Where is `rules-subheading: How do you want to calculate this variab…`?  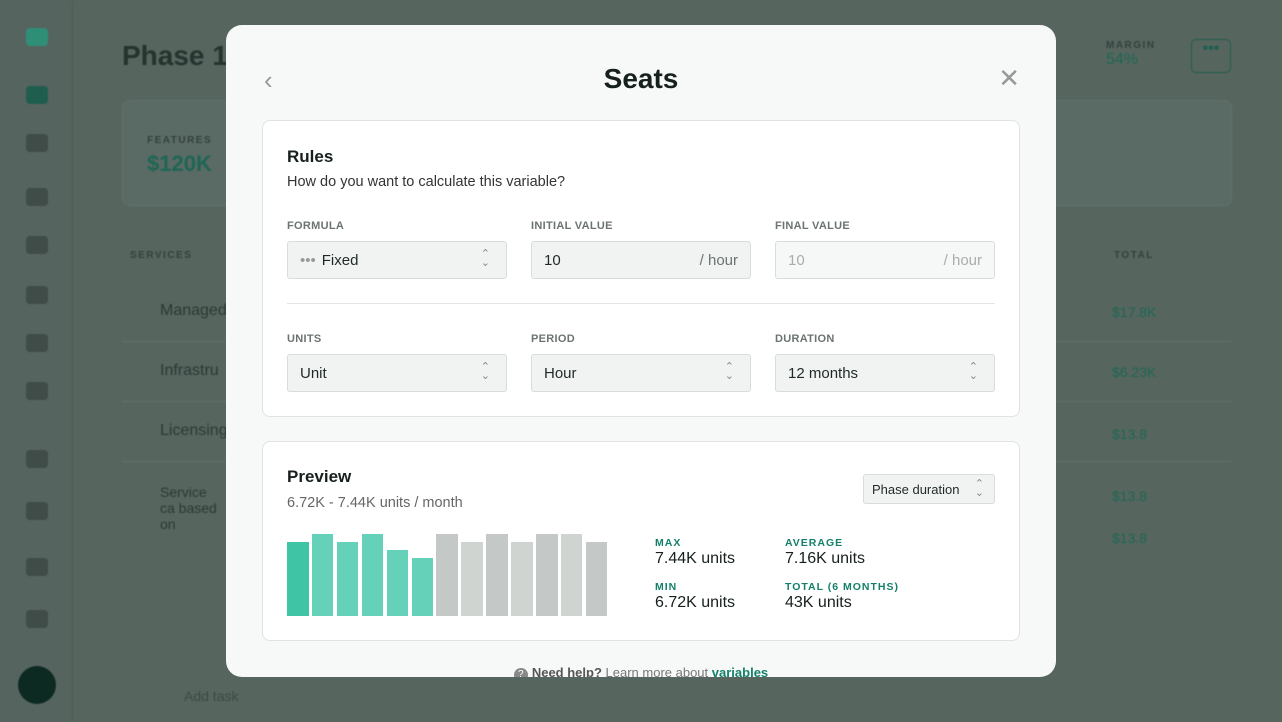
rules-subheading: How do you want to calculate this variab… is located at coordinates (426, 182).